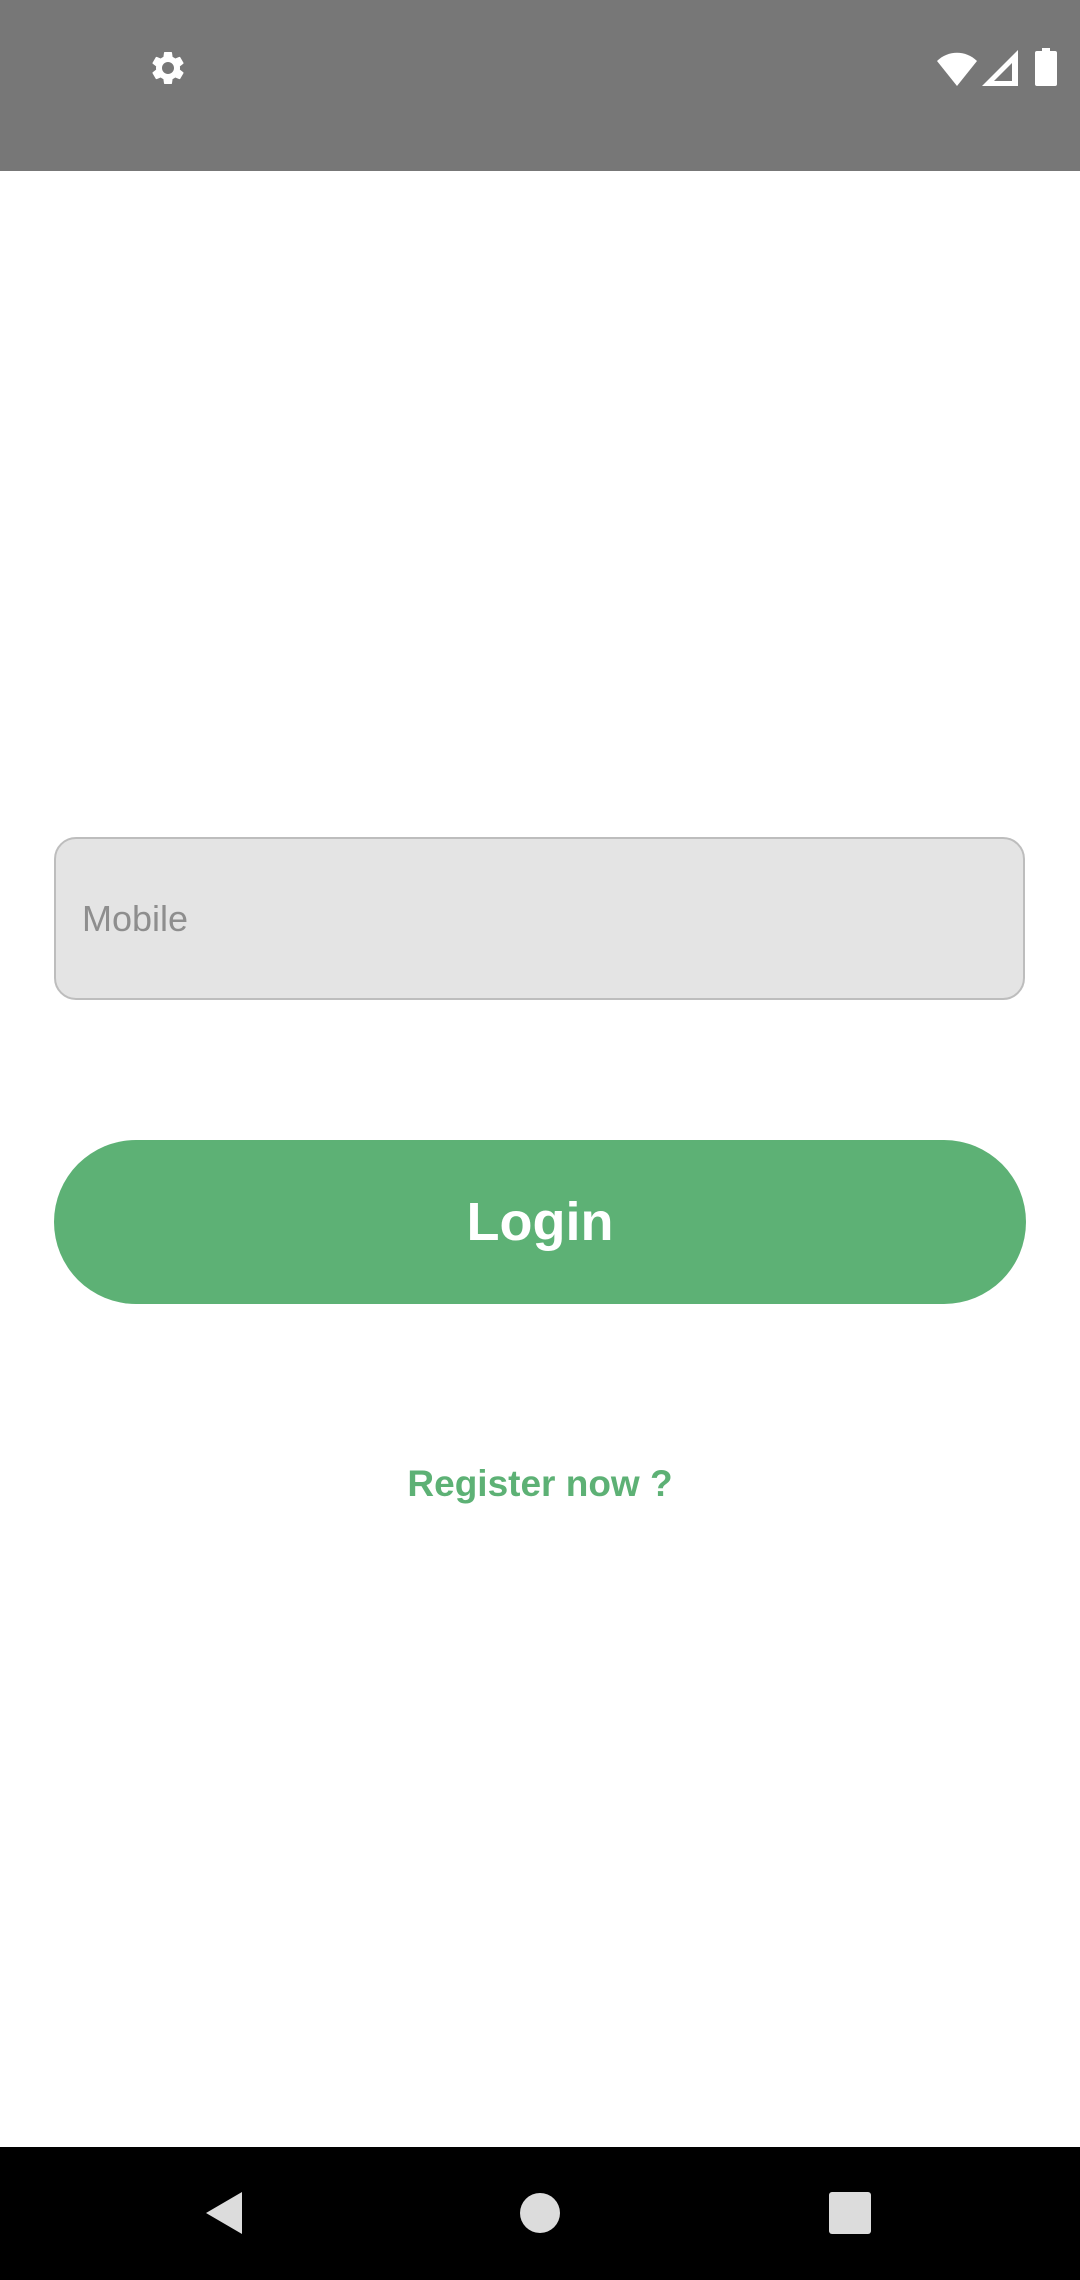  Describe the element at coordinates (540, 1484) in the screenshot. I see `register-now-link: Register now ?` at that location.